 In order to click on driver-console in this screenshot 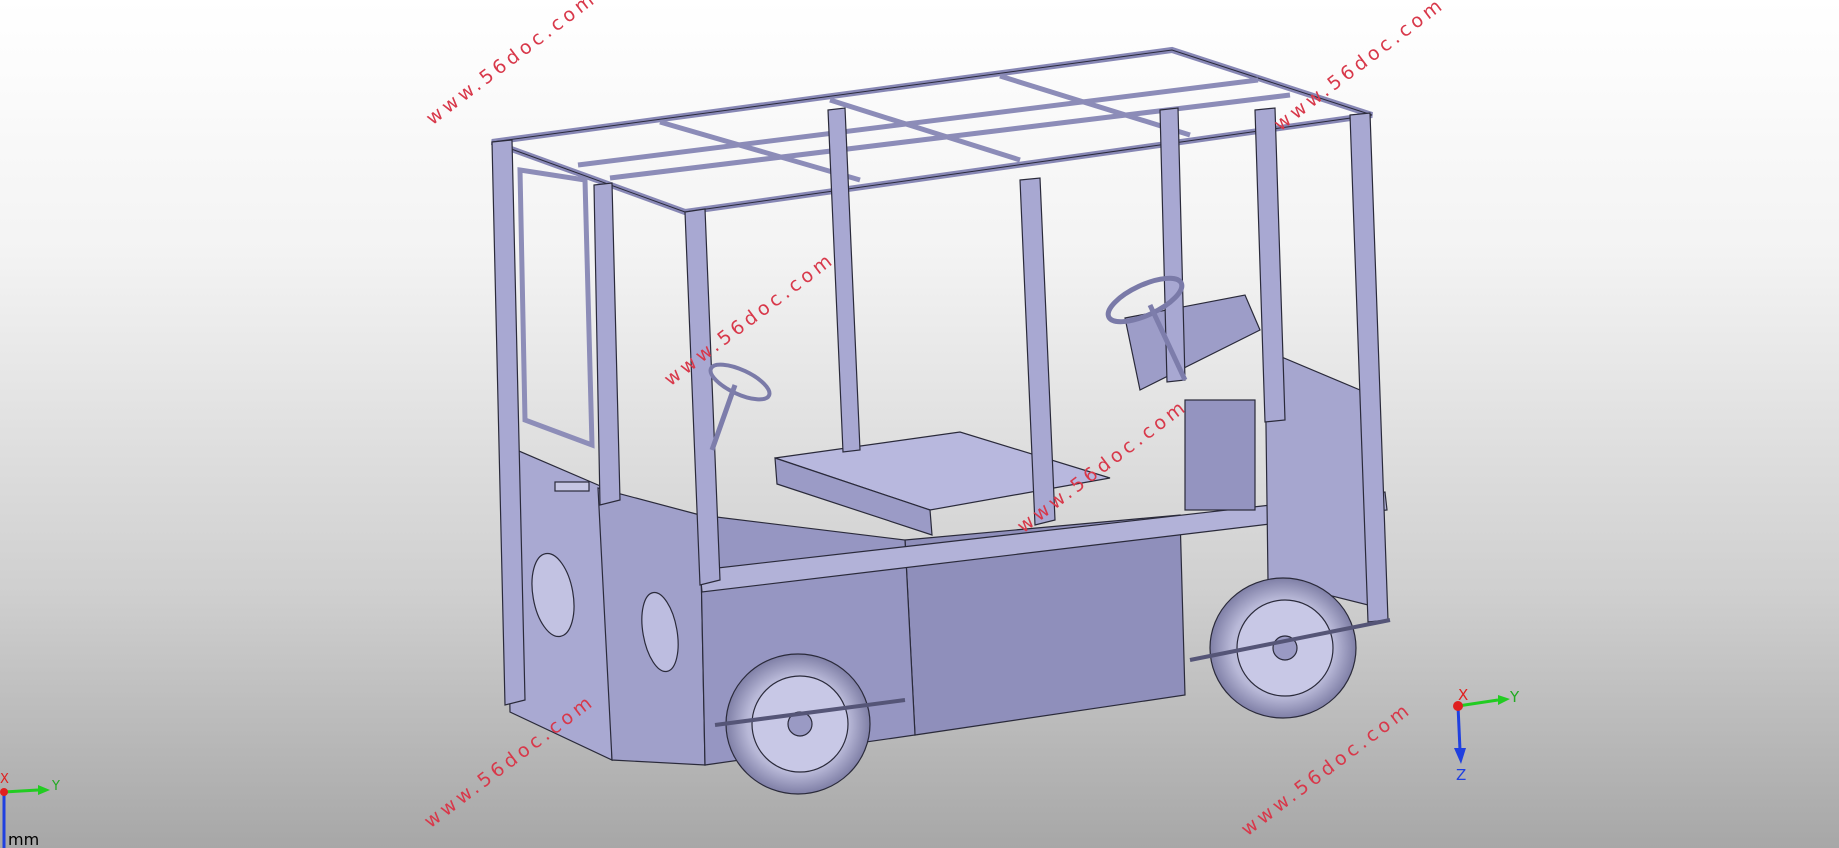, I will do `click(1192, 342)`.